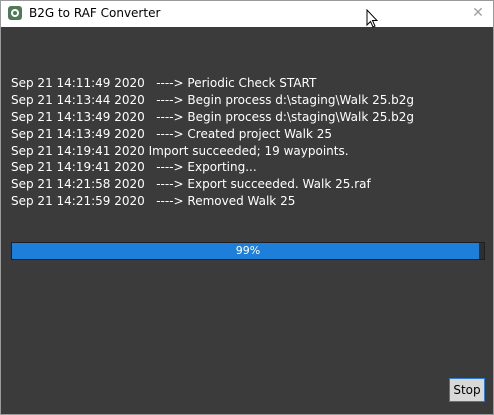  I want to click on title-bar: B2G to RAF Converter ✕, so click(247, 14).